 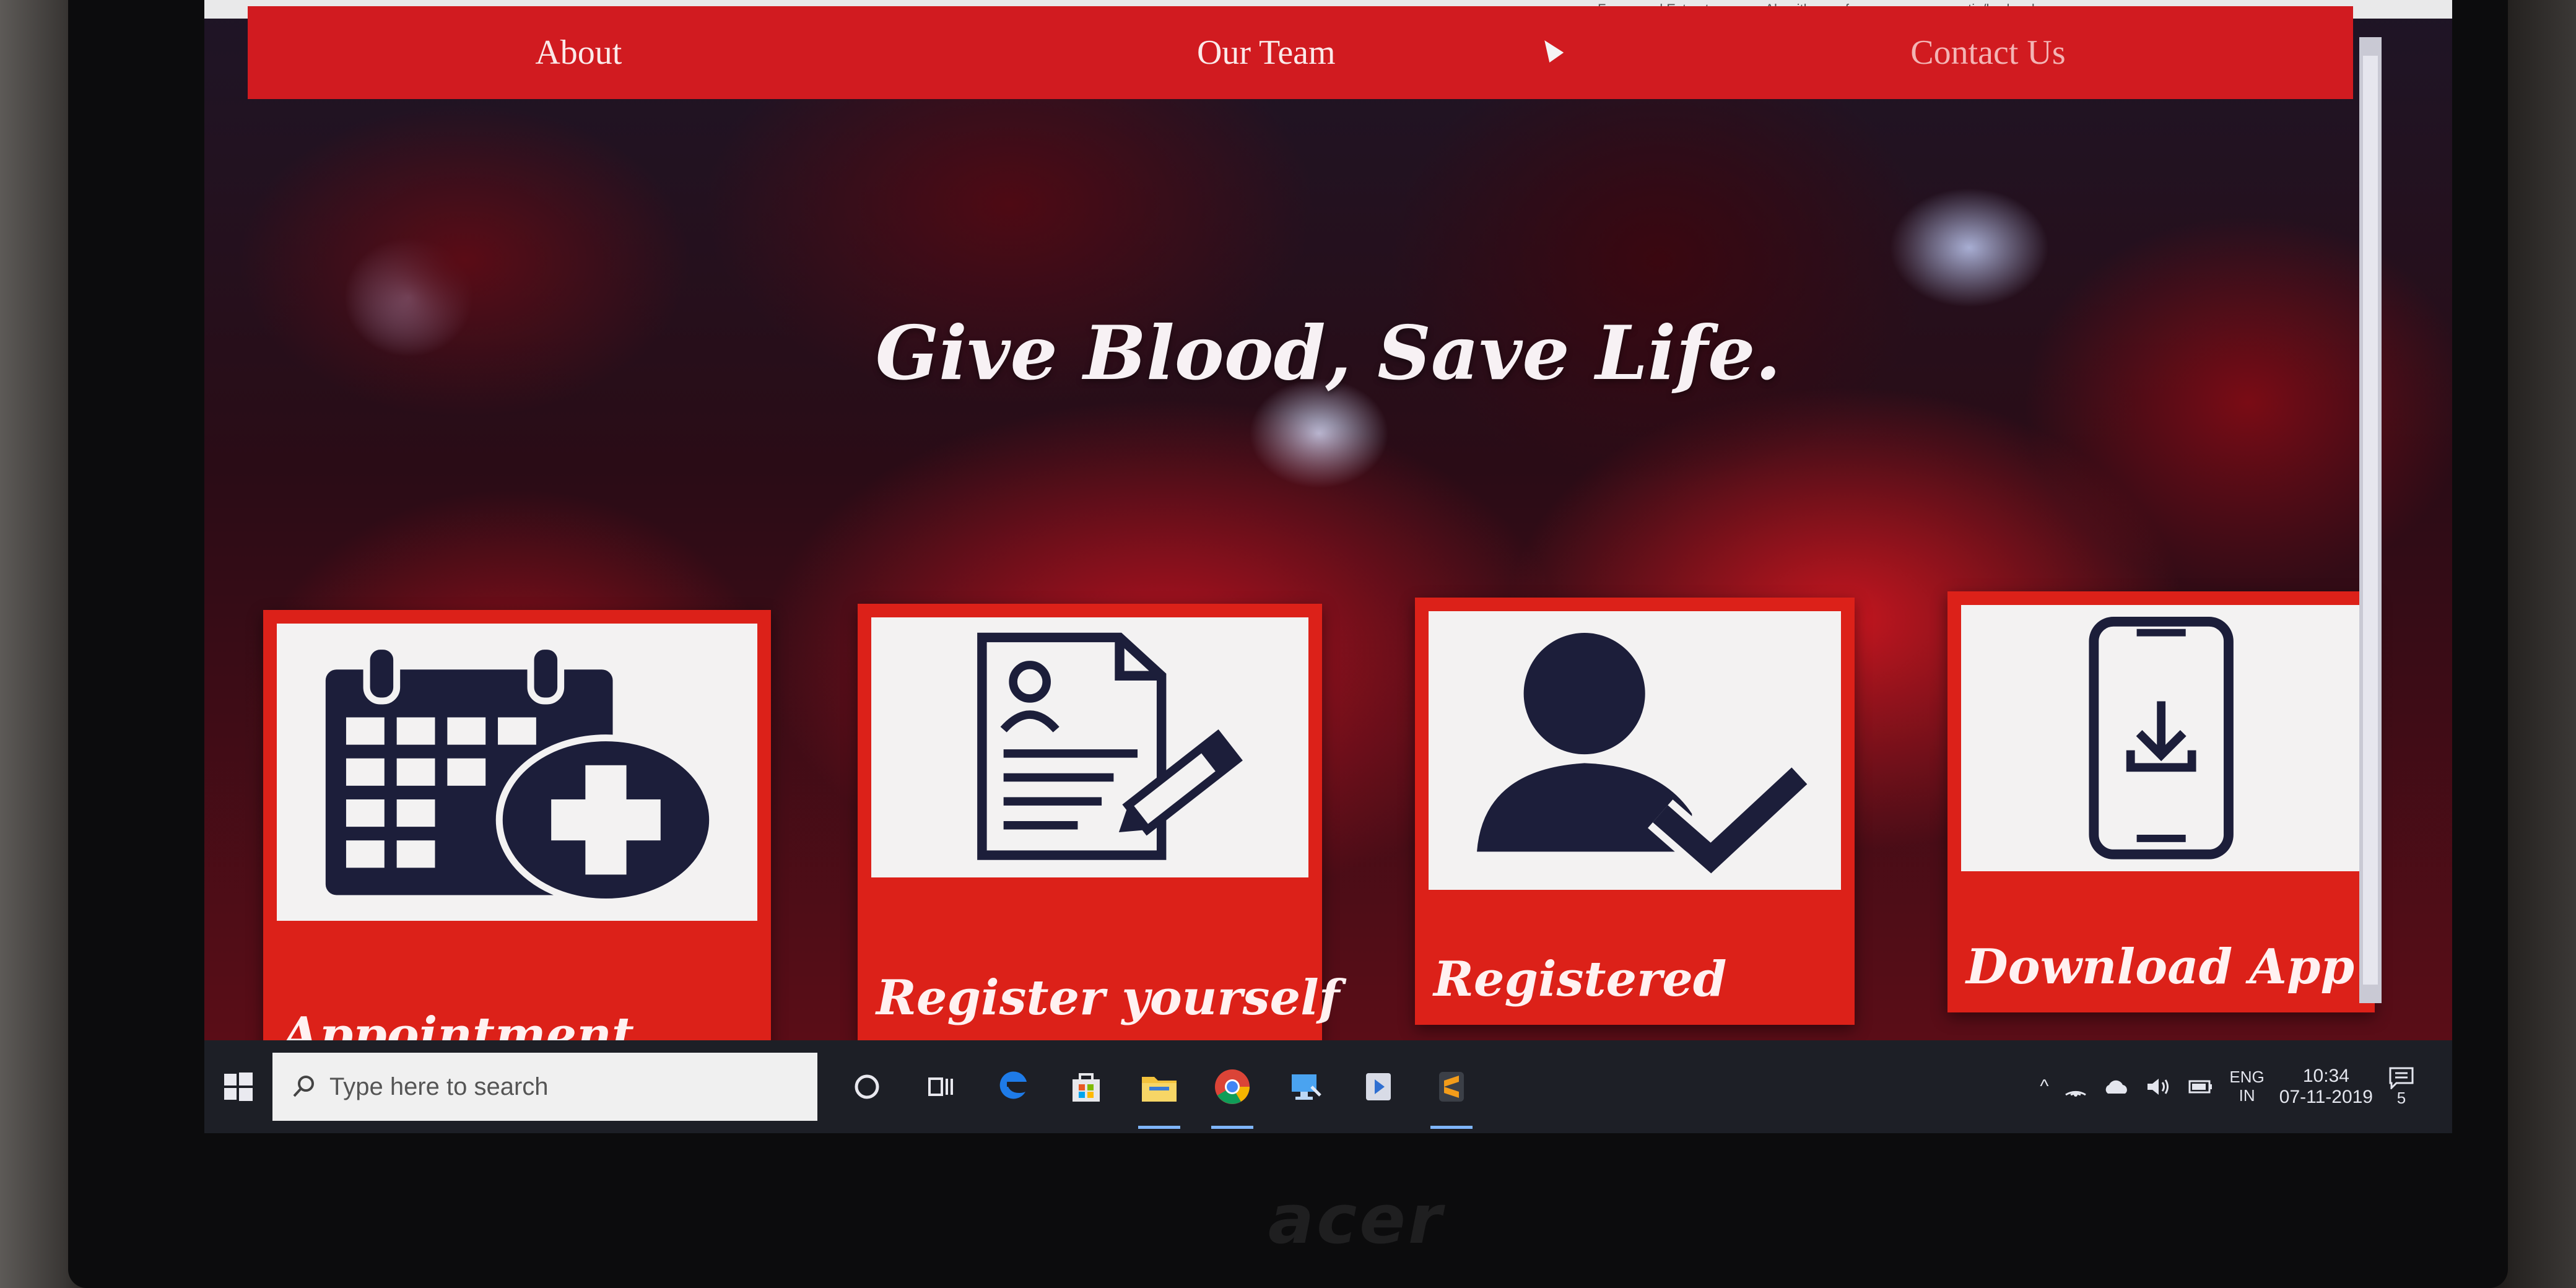 What do you see at coordinates (1013, 1087) in the screenshot?
I see `edge-browser-icon` at bounding box center [1013, 1087].